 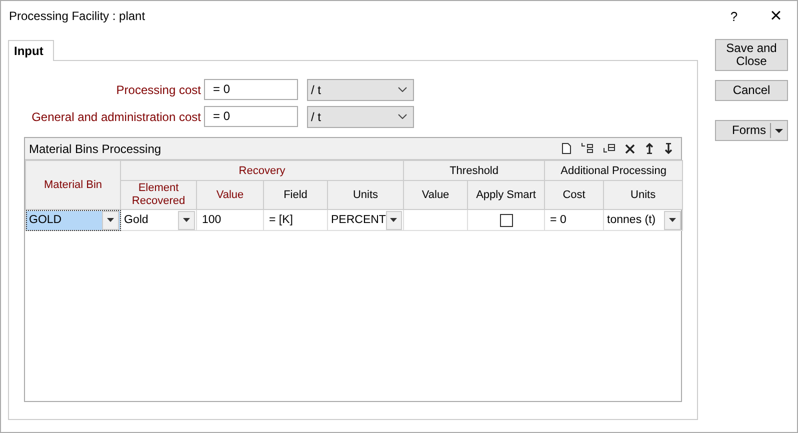 What do you see at coordinates (751, 90) in the screenshot?
I see `dialog-button: Cancel` at bounding box center [751, 90].